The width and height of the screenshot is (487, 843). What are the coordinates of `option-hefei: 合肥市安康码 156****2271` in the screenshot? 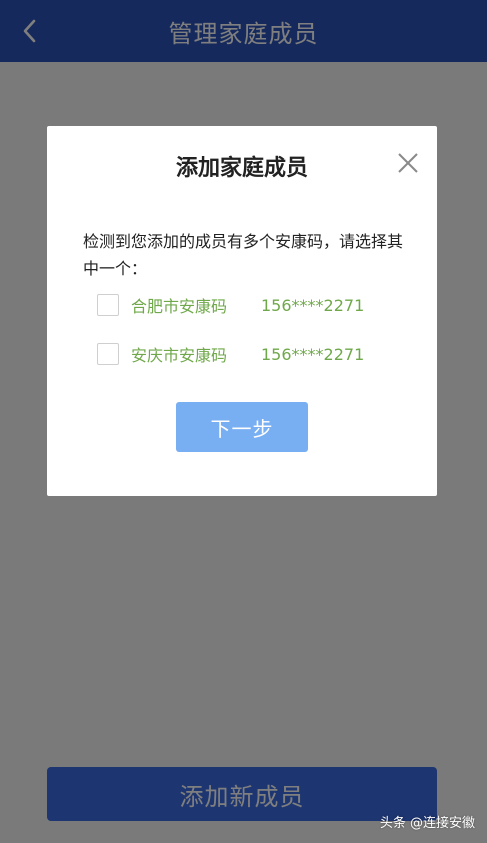 It's located at (247, 305).